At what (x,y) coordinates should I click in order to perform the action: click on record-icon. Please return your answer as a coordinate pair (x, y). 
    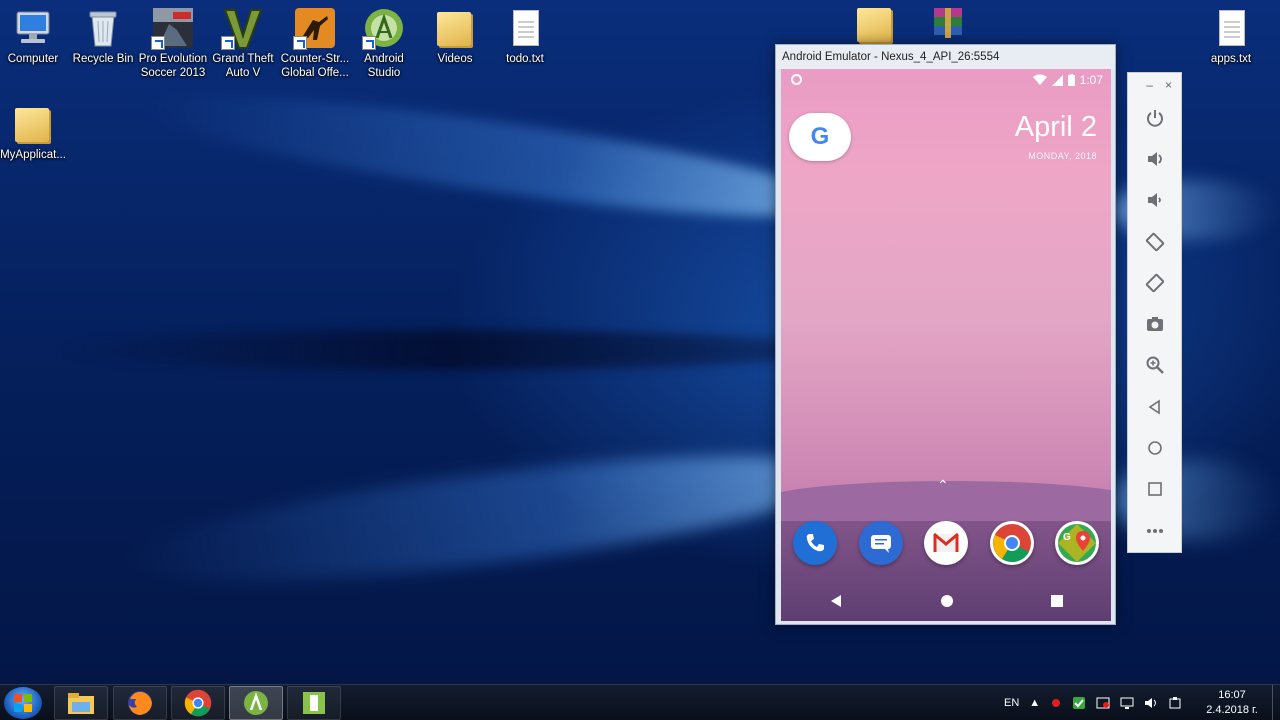
    Looking at the image, I should click on (1056, 703).